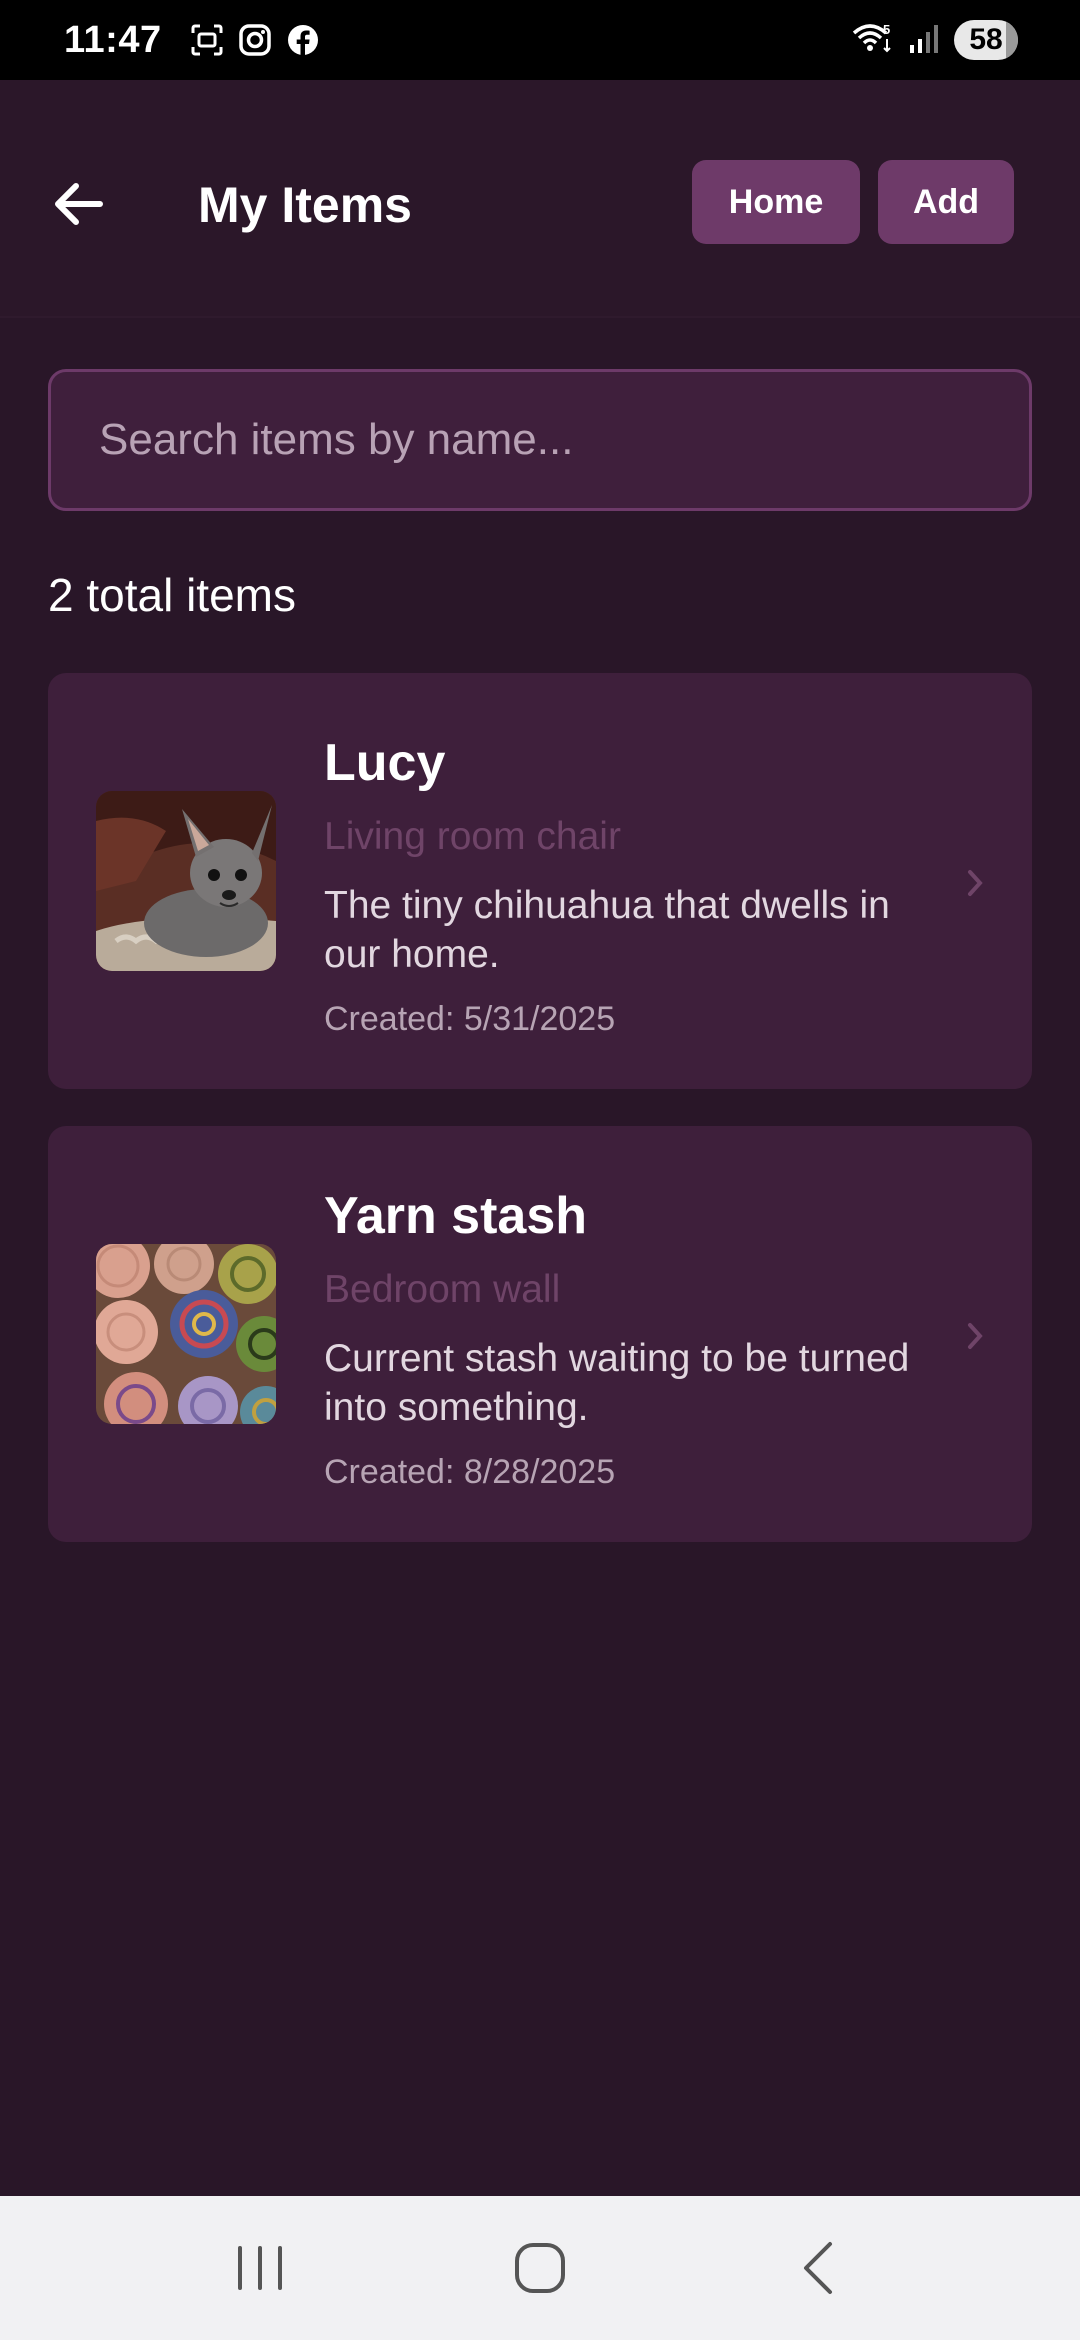 The height and width of the screenshot is (2340, 1080). I want to click on chihuahua-photo, so click(186, 881).